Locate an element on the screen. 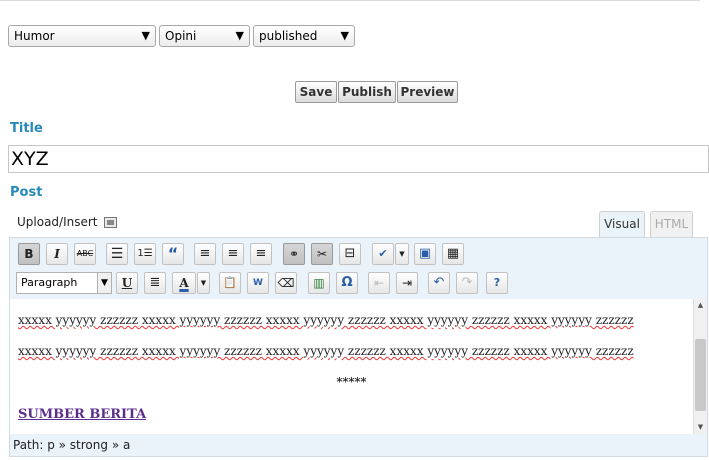 The width and height of the screenshot is (709, 460). paste-text-icon: 📋 is located at coordinates (230, 283).